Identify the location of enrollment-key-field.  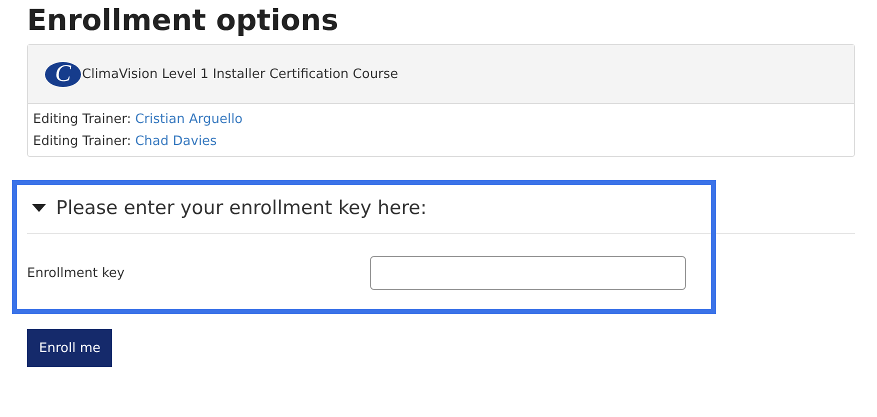
(528, 273).